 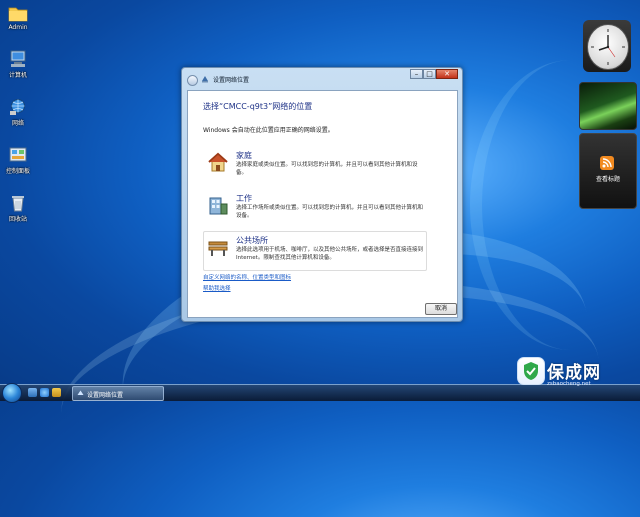 What do you see at coordinates (607, 163) in the screenshot?
I see `rss-icon` at bounding box center [607, 163].